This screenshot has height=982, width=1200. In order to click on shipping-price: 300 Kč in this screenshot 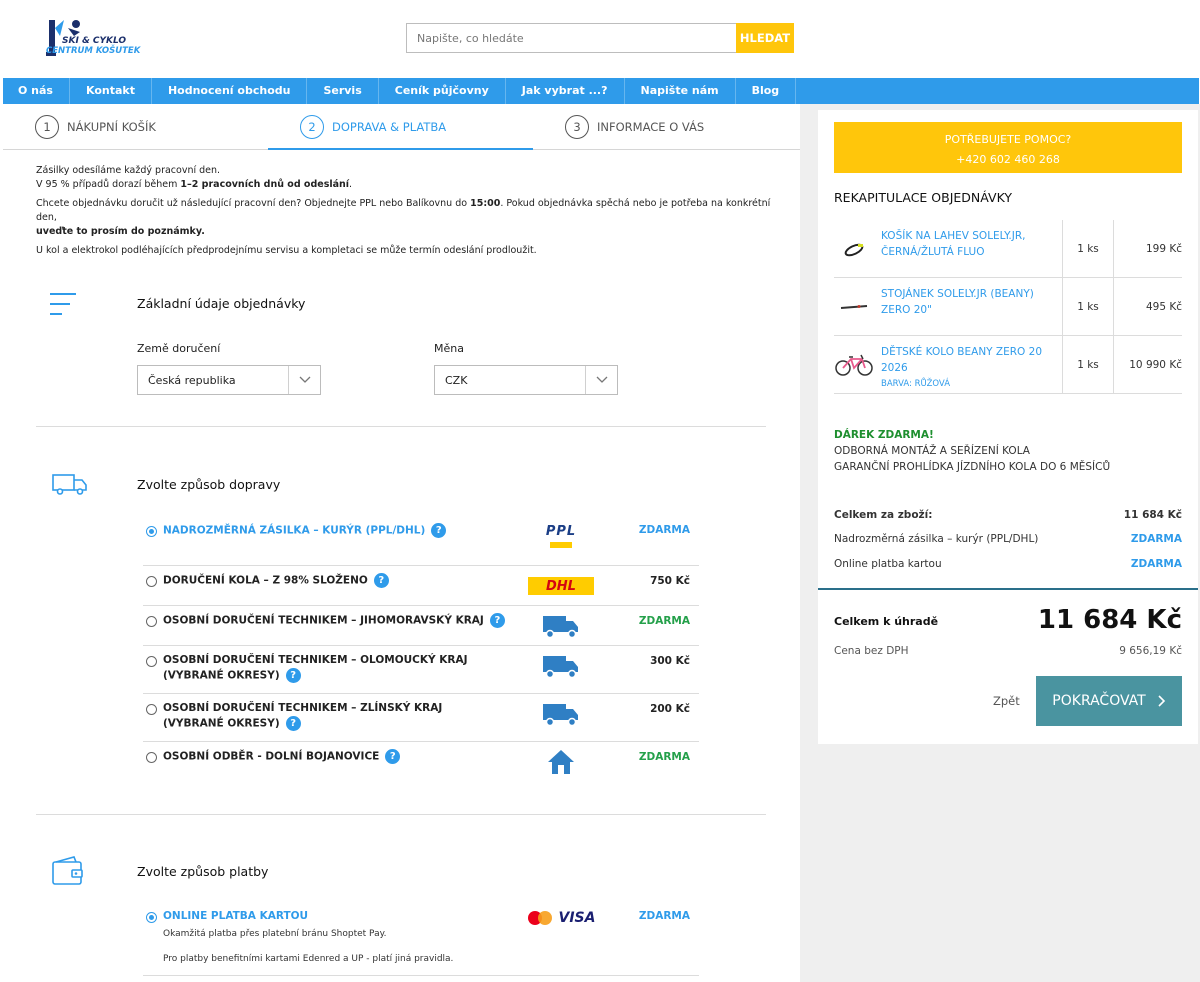, I will do `click(670, 661)`.